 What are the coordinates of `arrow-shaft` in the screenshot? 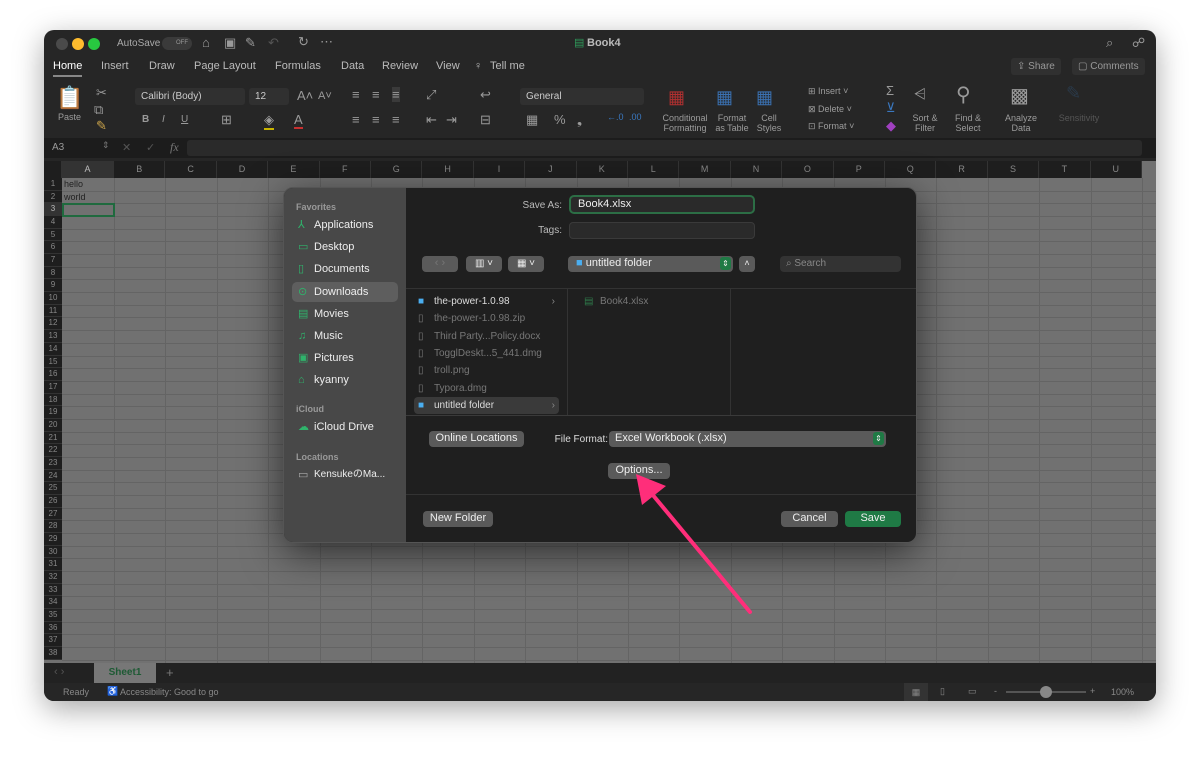 It's located at (701, 553).